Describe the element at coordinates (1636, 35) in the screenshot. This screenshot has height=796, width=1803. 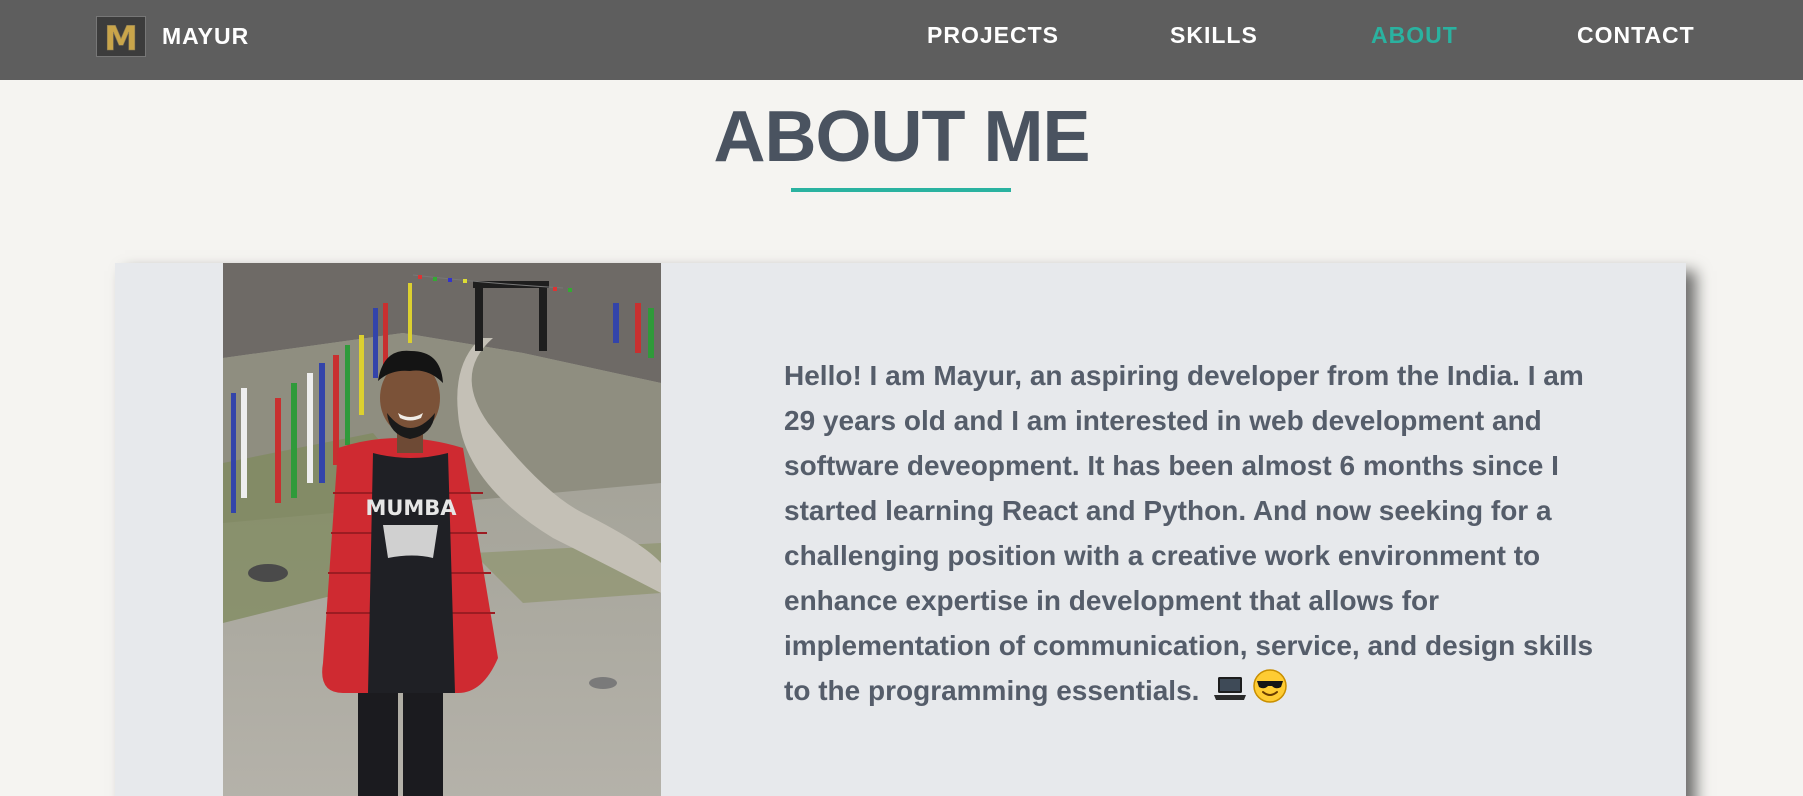
I see `nav-link-contact: CONTACT` at that location.